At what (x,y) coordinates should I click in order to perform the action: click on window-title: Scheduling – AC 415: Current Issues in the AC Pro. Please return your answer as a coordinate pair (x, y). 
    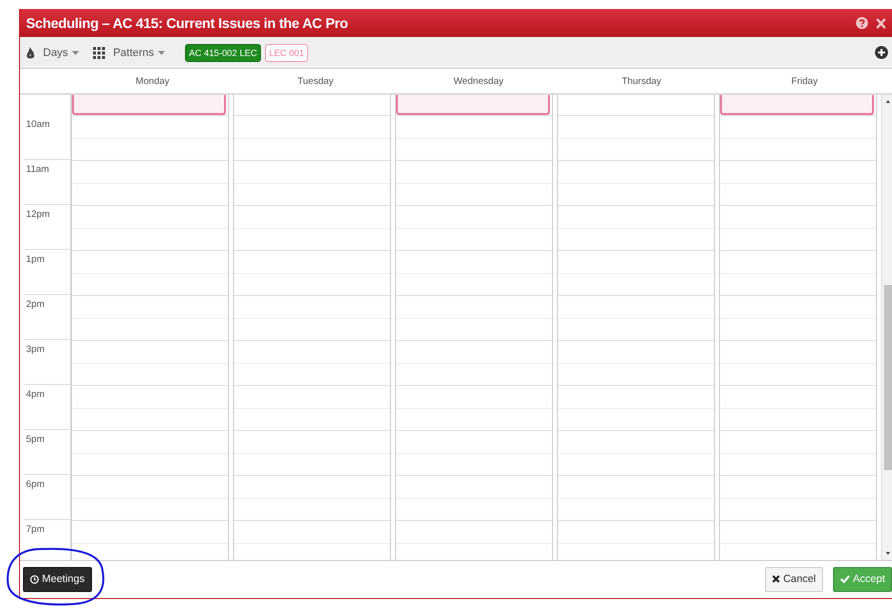
    Looking at the image, I should click on (187, 23).